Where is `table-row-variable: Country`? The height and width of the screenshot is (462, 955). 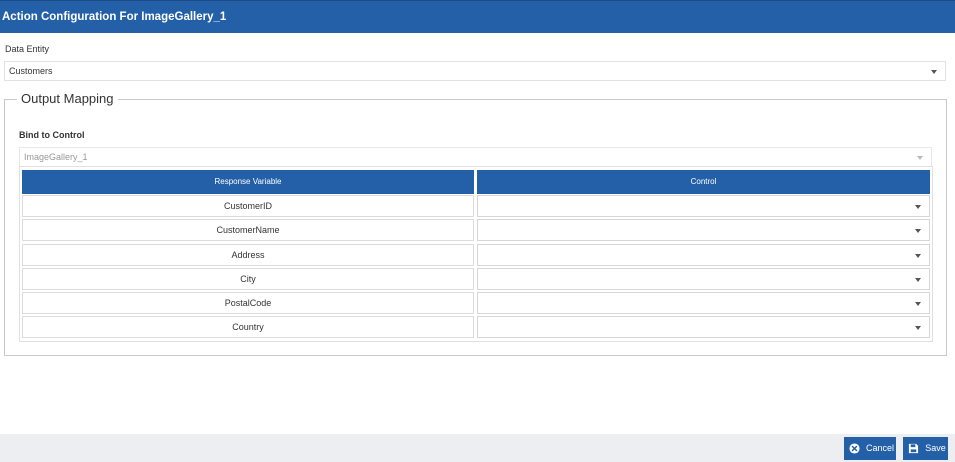 table-row-variable: Country is located at coordinates (248, 327).